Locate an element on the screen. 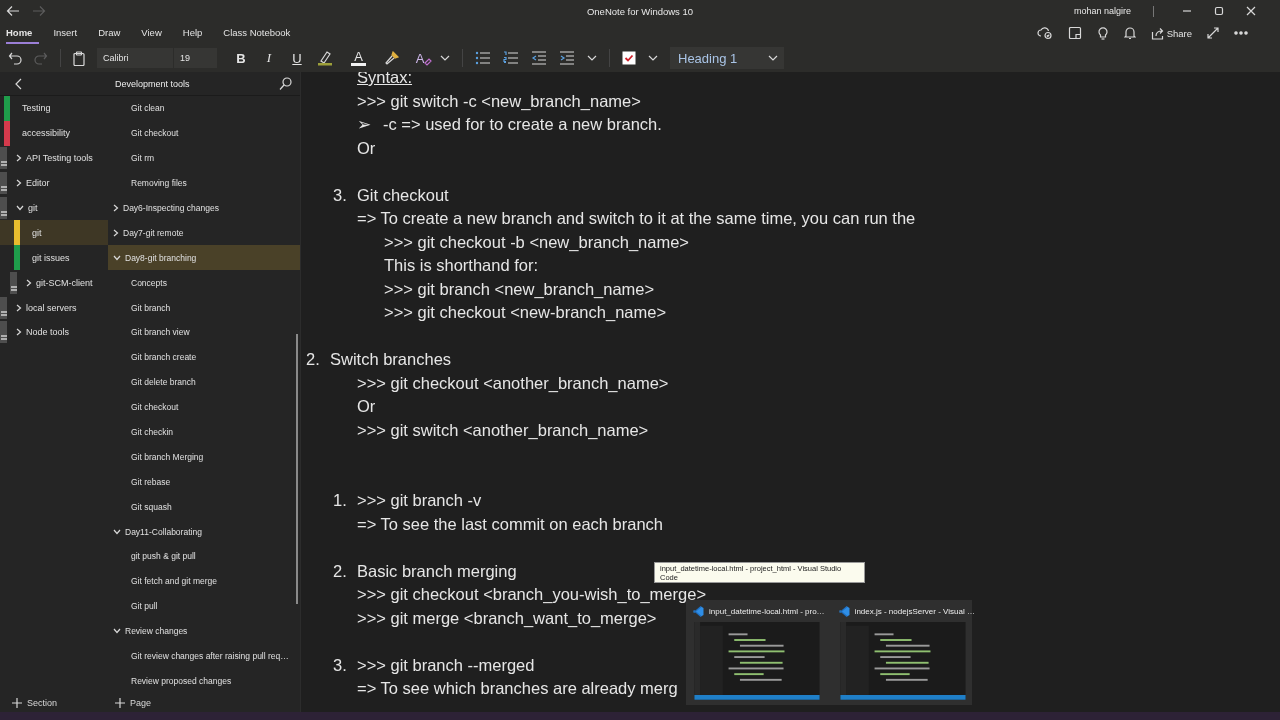  clear-formatting-button: A is located at coordinates (420, 58).